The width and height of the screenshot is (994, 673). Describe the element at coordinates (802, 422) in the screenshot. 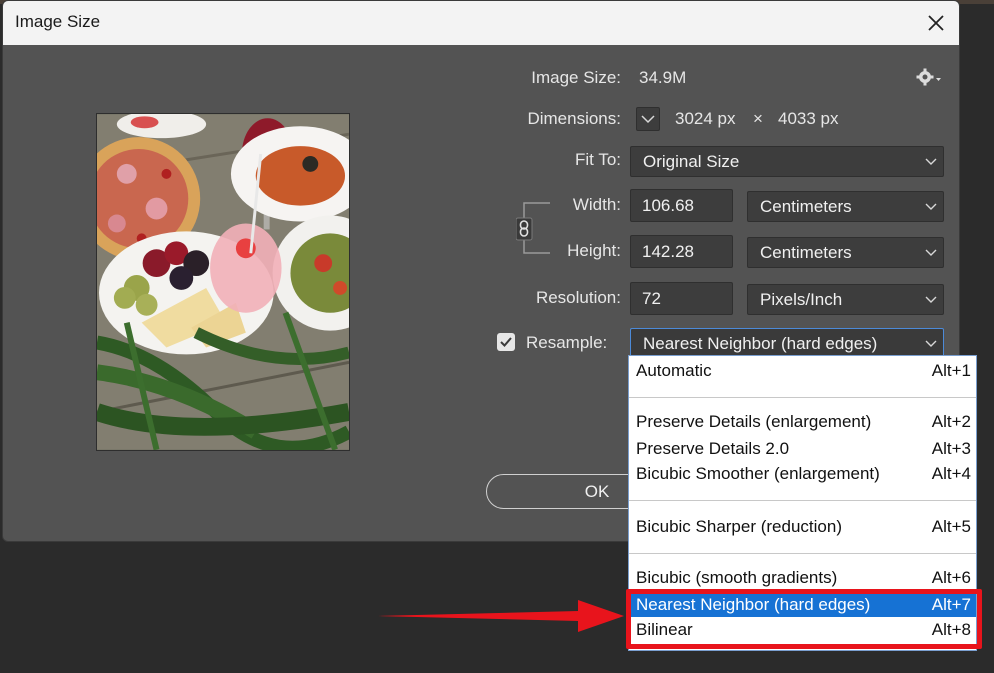

I see `menu-item-preserve-details: Preserve Details (enlargement) Alt+2` at that location.